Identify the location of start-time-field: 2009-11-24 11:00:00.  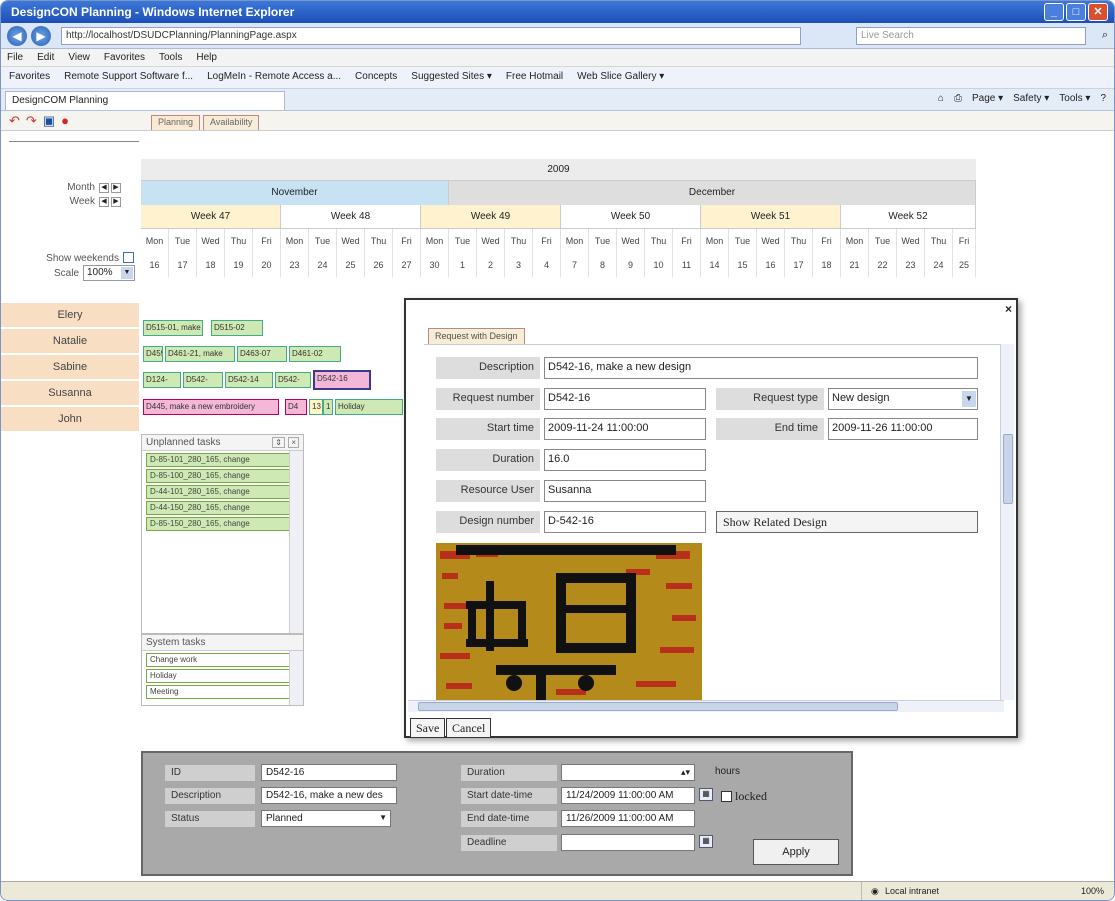
(625, 429).